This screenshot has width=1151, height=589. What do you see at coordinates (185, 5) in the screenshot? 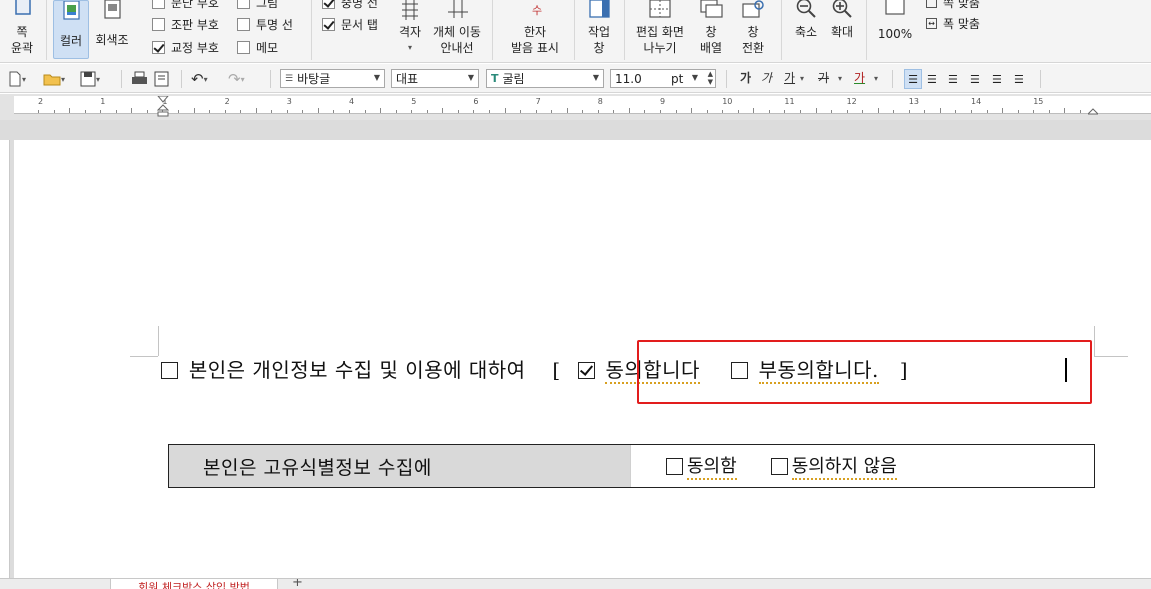
I see `check-paragraph-mark: 문단 부호` at bounding box center [185, 5].